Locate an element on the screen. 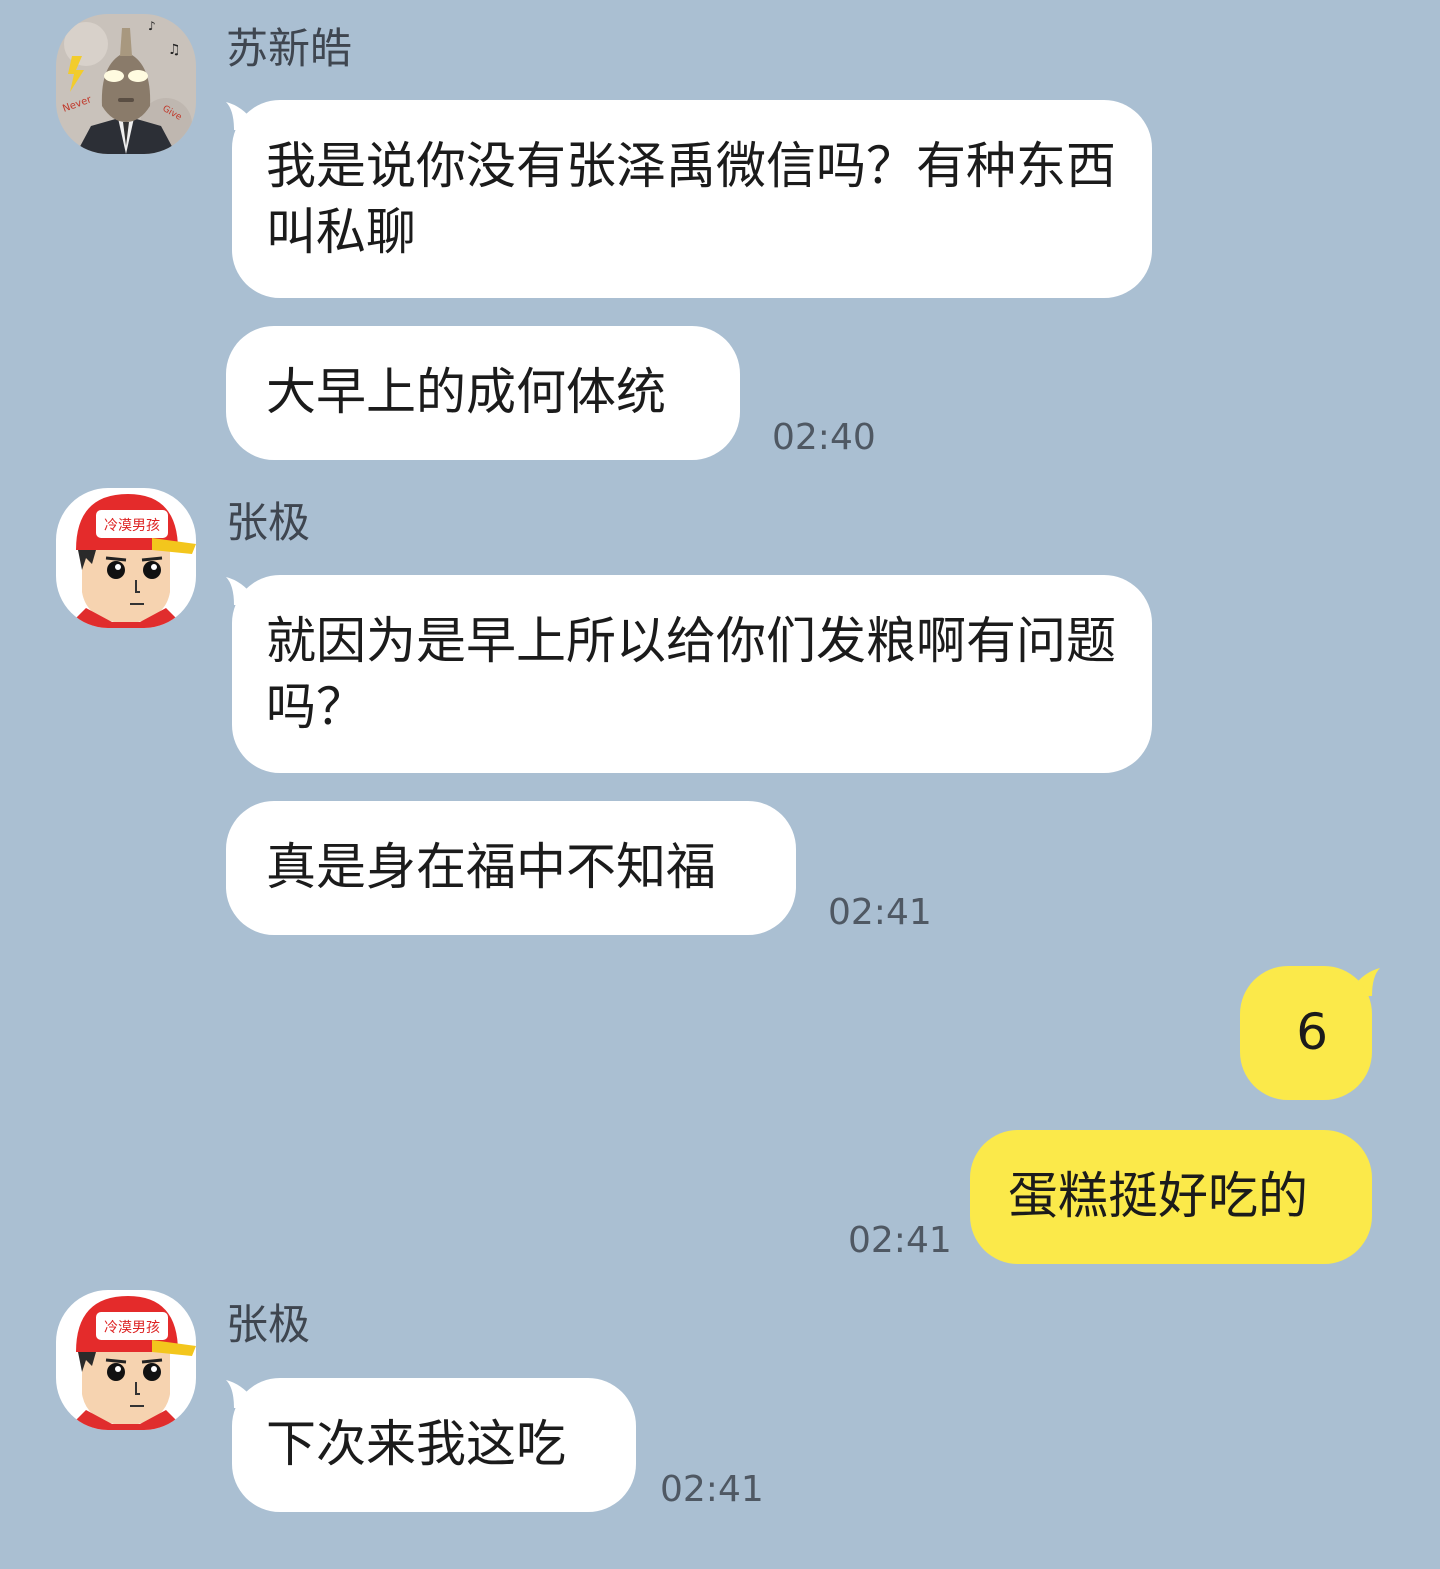 The image size is (1440, 1569). message-text: 真是身在福中不知福 is located at coordinates (491, 867).